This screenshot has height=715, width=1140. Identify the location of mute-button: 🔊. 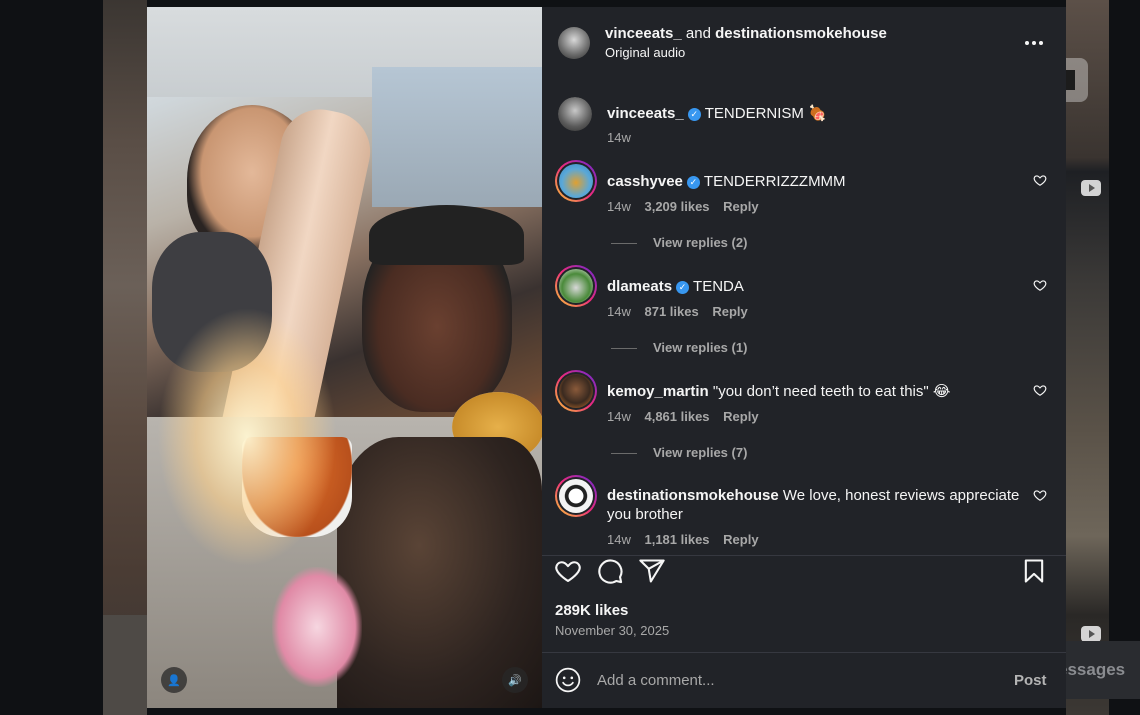
(515, 680).